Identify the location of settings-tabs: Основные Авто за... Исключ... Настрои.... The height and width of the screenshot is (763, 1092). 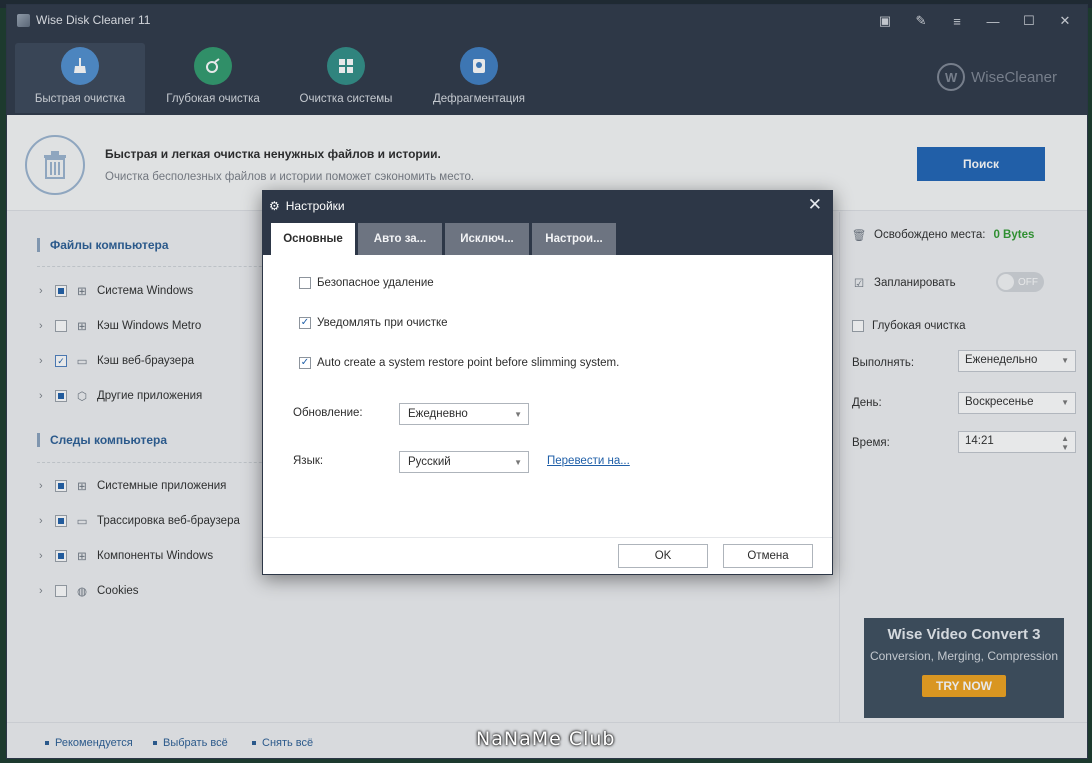
(443, 239).